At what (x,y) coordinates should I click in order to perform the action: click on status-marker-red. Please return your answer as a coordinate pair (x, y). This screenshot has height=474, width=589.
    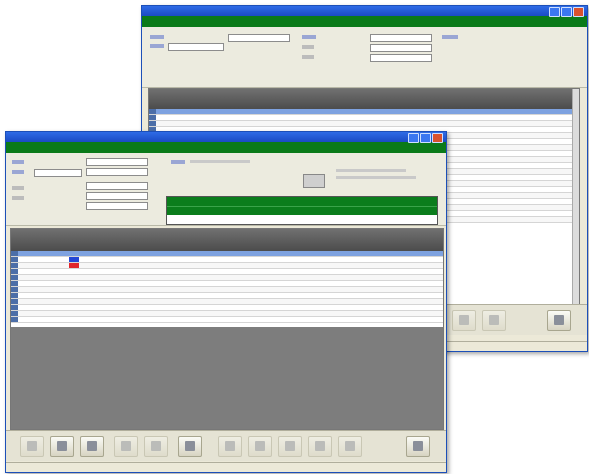
    Looking at the image, I should click on (74, 265).